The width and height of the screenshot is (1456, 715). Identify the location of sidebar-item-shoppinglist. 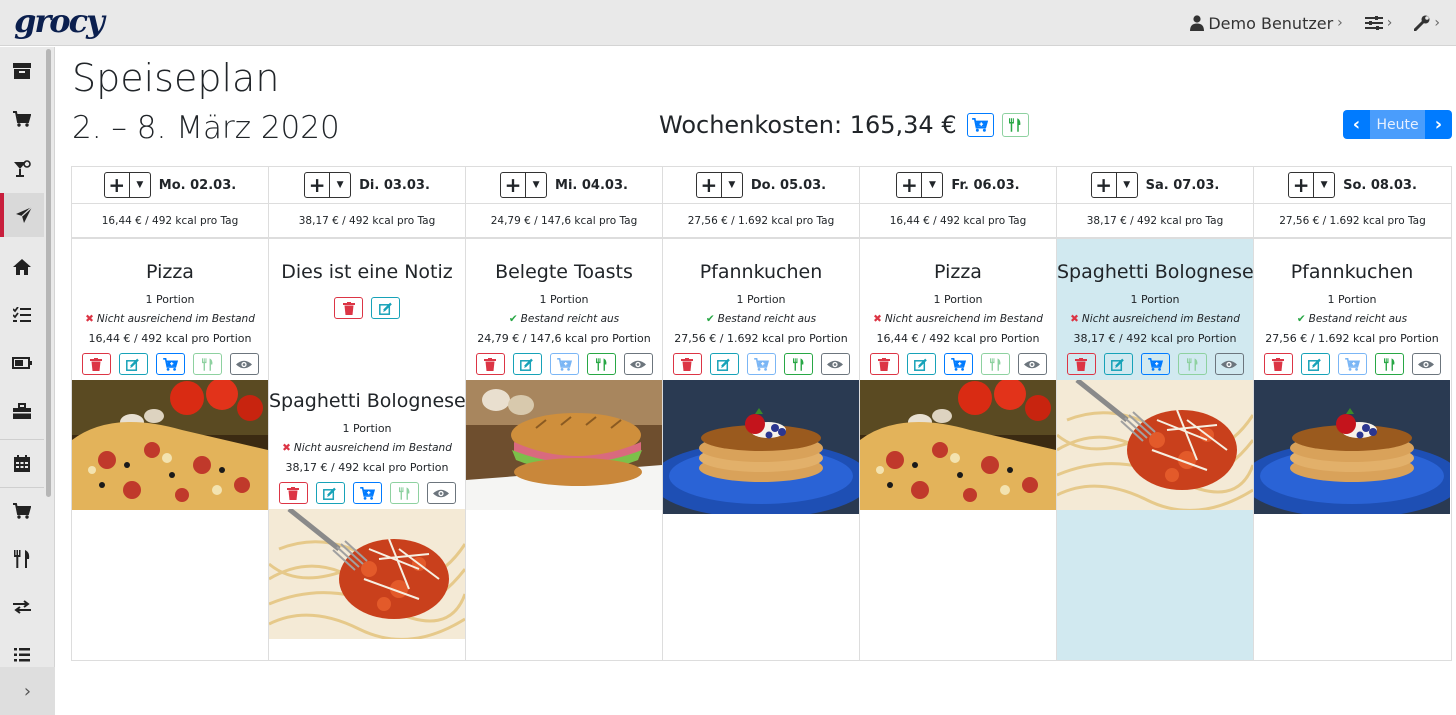
(22, 119).